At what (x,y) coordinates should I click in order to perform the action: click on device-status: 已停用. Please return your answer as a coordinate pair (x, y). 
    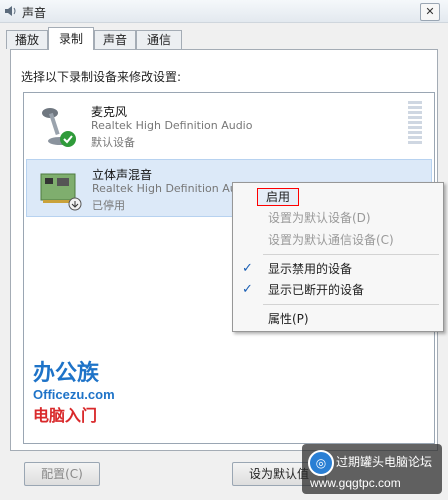
    Looking at the image, I should click on (108, 205).